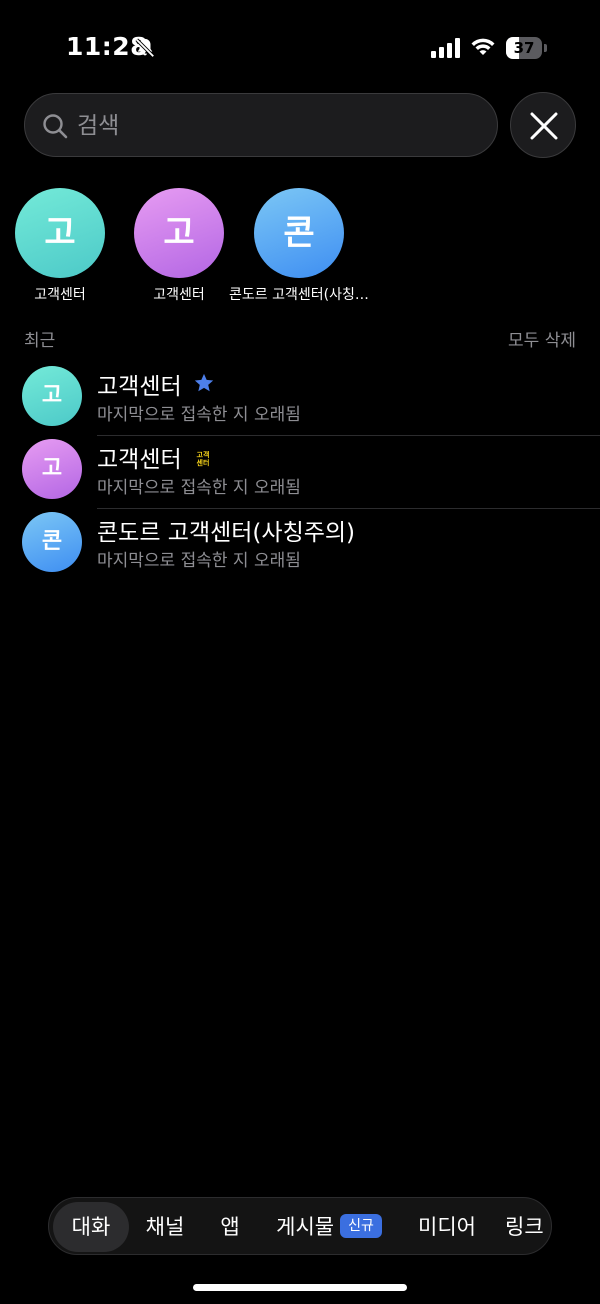  What do you see at coordinates (483, 46) in the screenshot?
I see `wifi-icon` at bounding box center [483, 46].